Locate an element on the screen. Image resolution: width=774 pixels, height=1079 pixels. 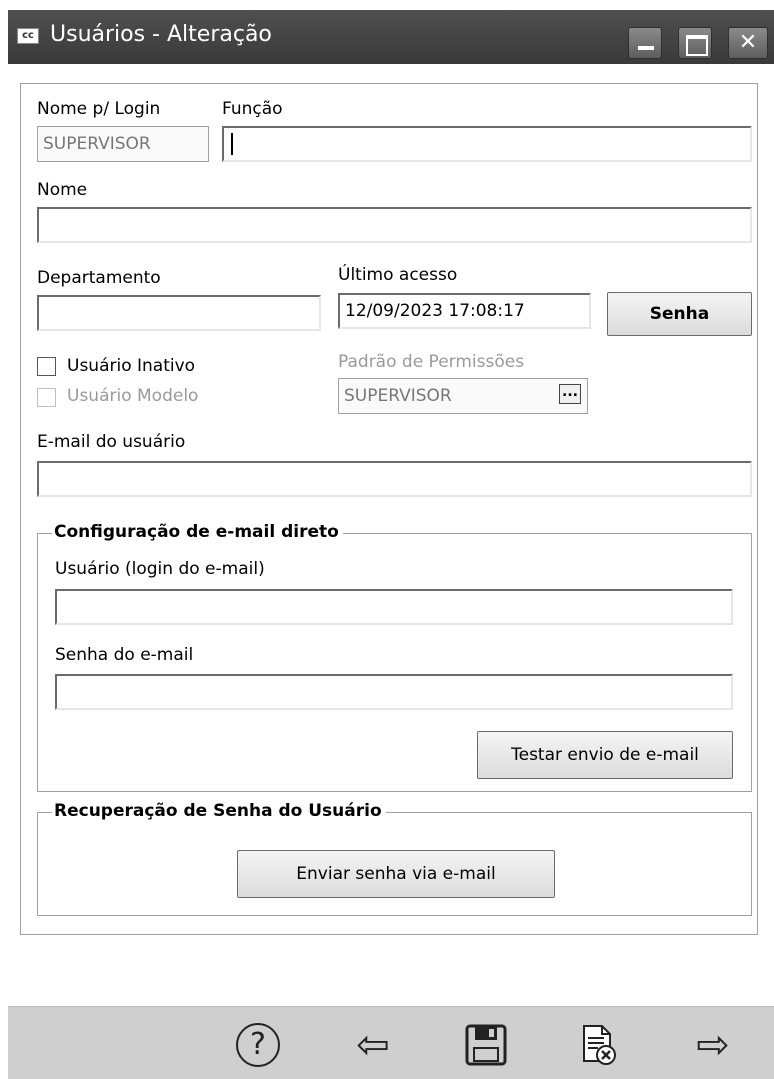
minimize-icon is located at coordinates (645, 43).